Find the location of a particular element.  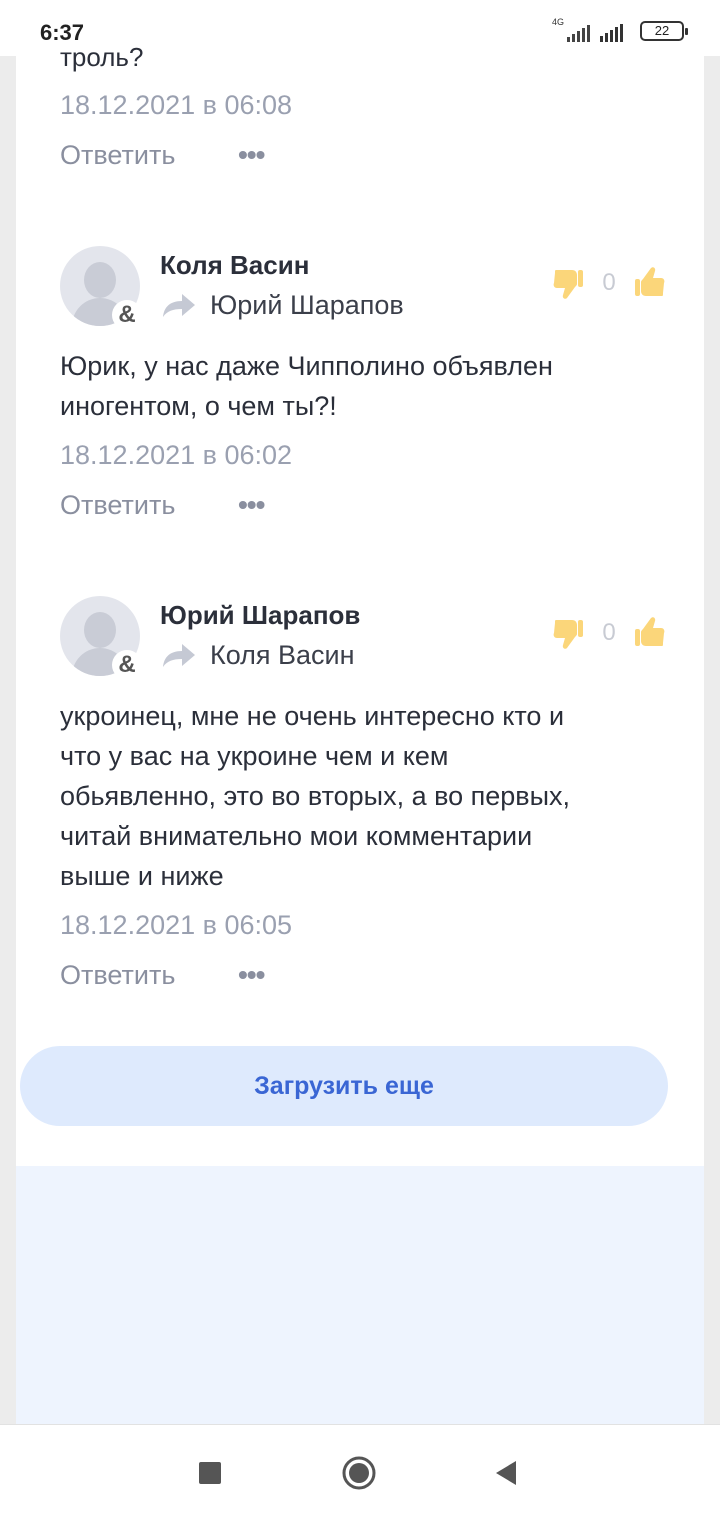

comment-line: выше и ниже is located at coordinates (142, 876).